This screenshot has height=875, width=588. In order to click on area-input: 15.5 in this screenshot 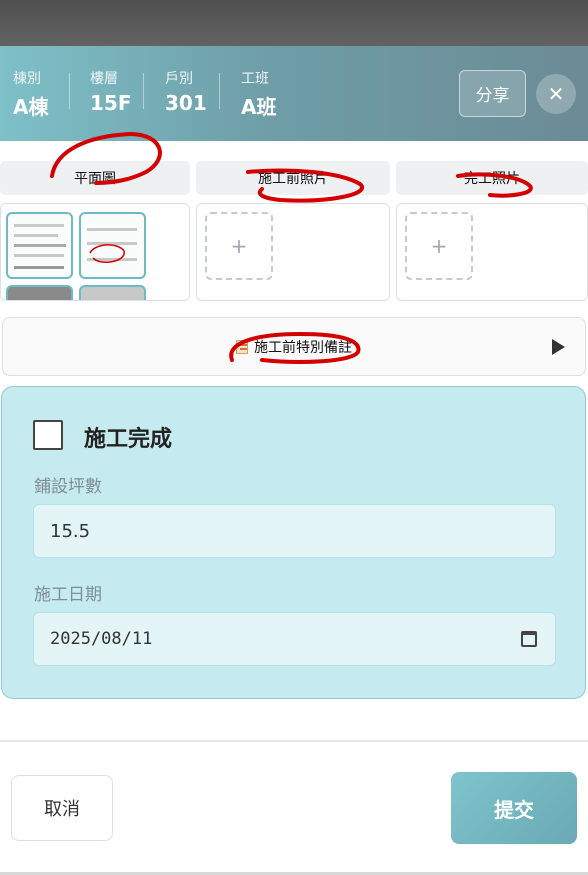, I will do `click(294, 531)`.